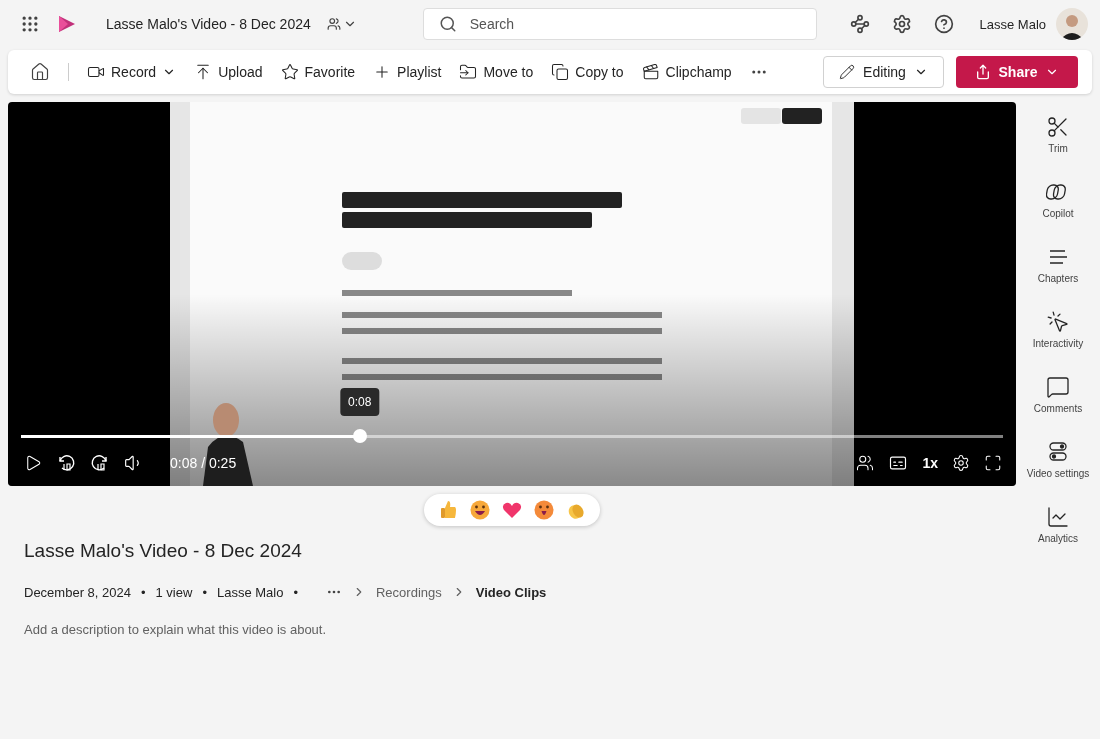 Image resolution: width=1100 pixels, height=739 pixels. I want to click on pencil-icon, so click(847, 72).